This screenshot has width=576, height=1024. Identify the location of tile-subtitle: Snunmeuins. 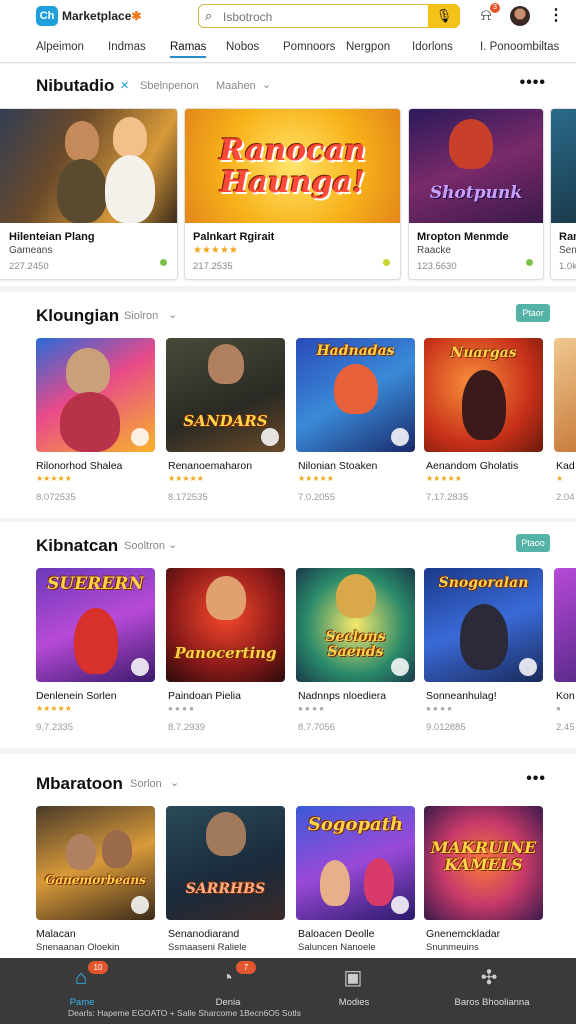
(452, 947).